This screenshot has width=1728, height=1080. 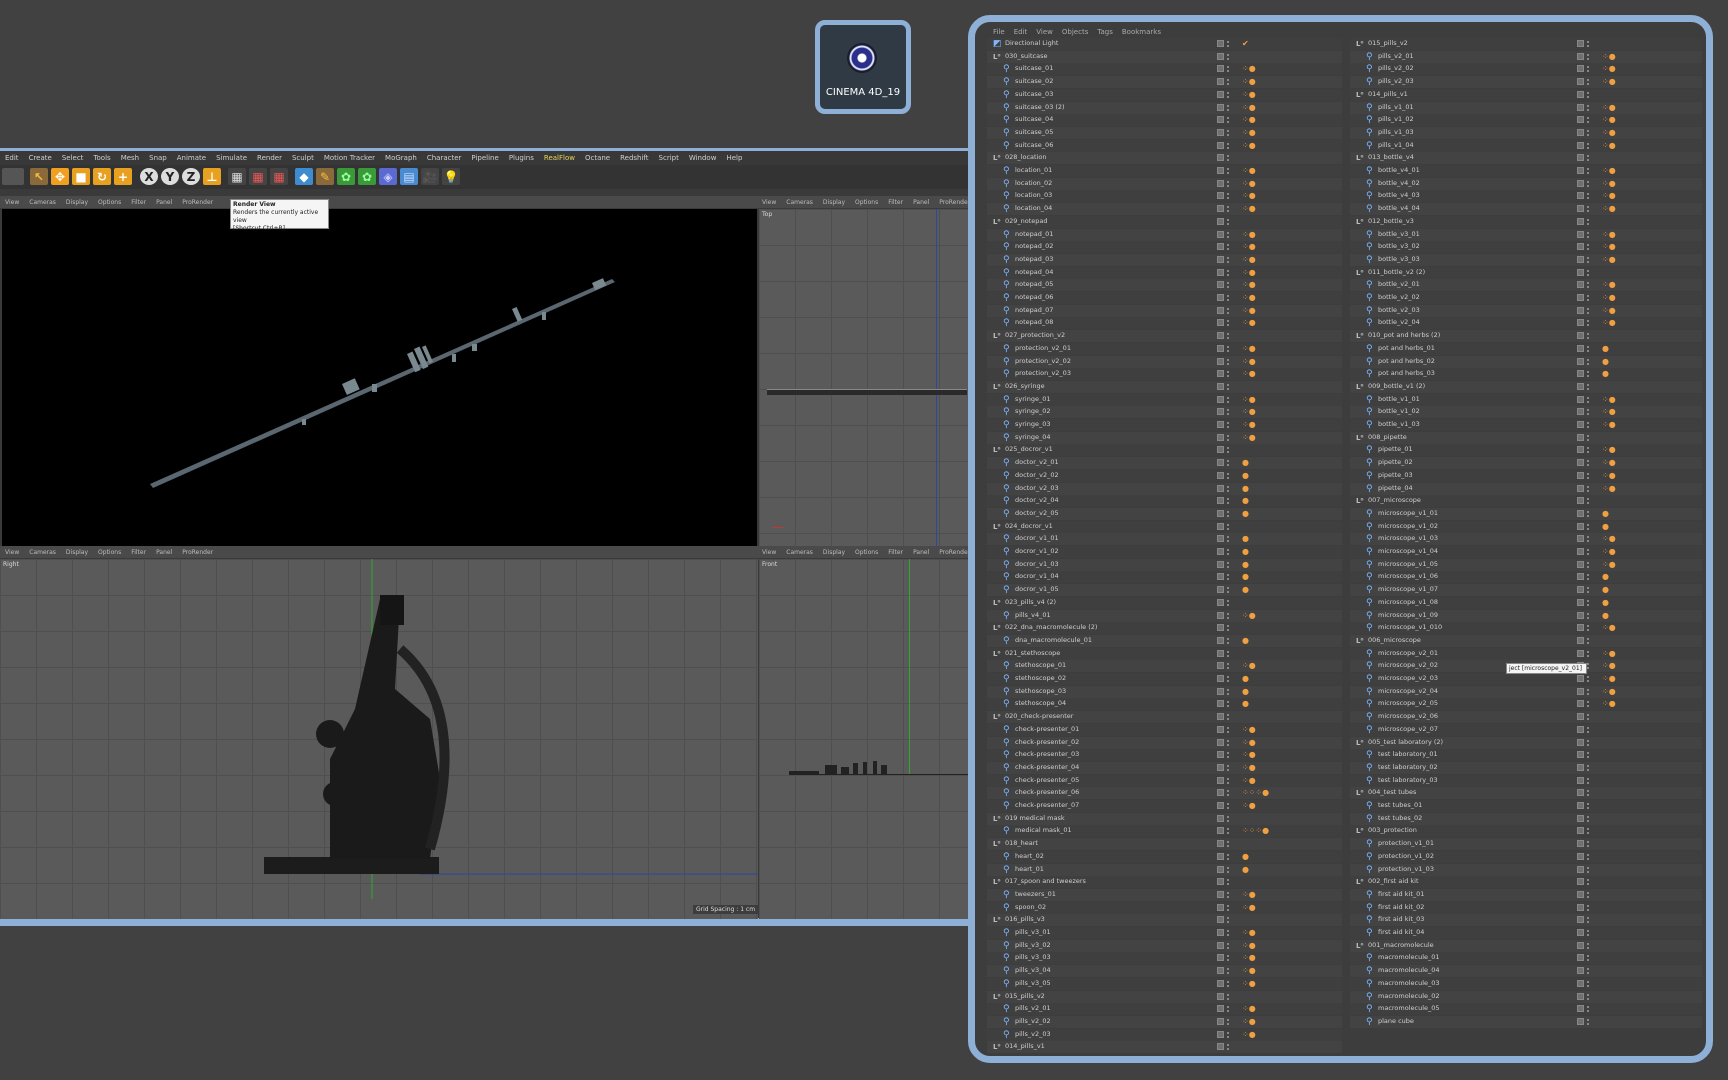 I want to click on tree-object-row: ⚲ docror_v1_03 ●, so click(x=1164, y=564).